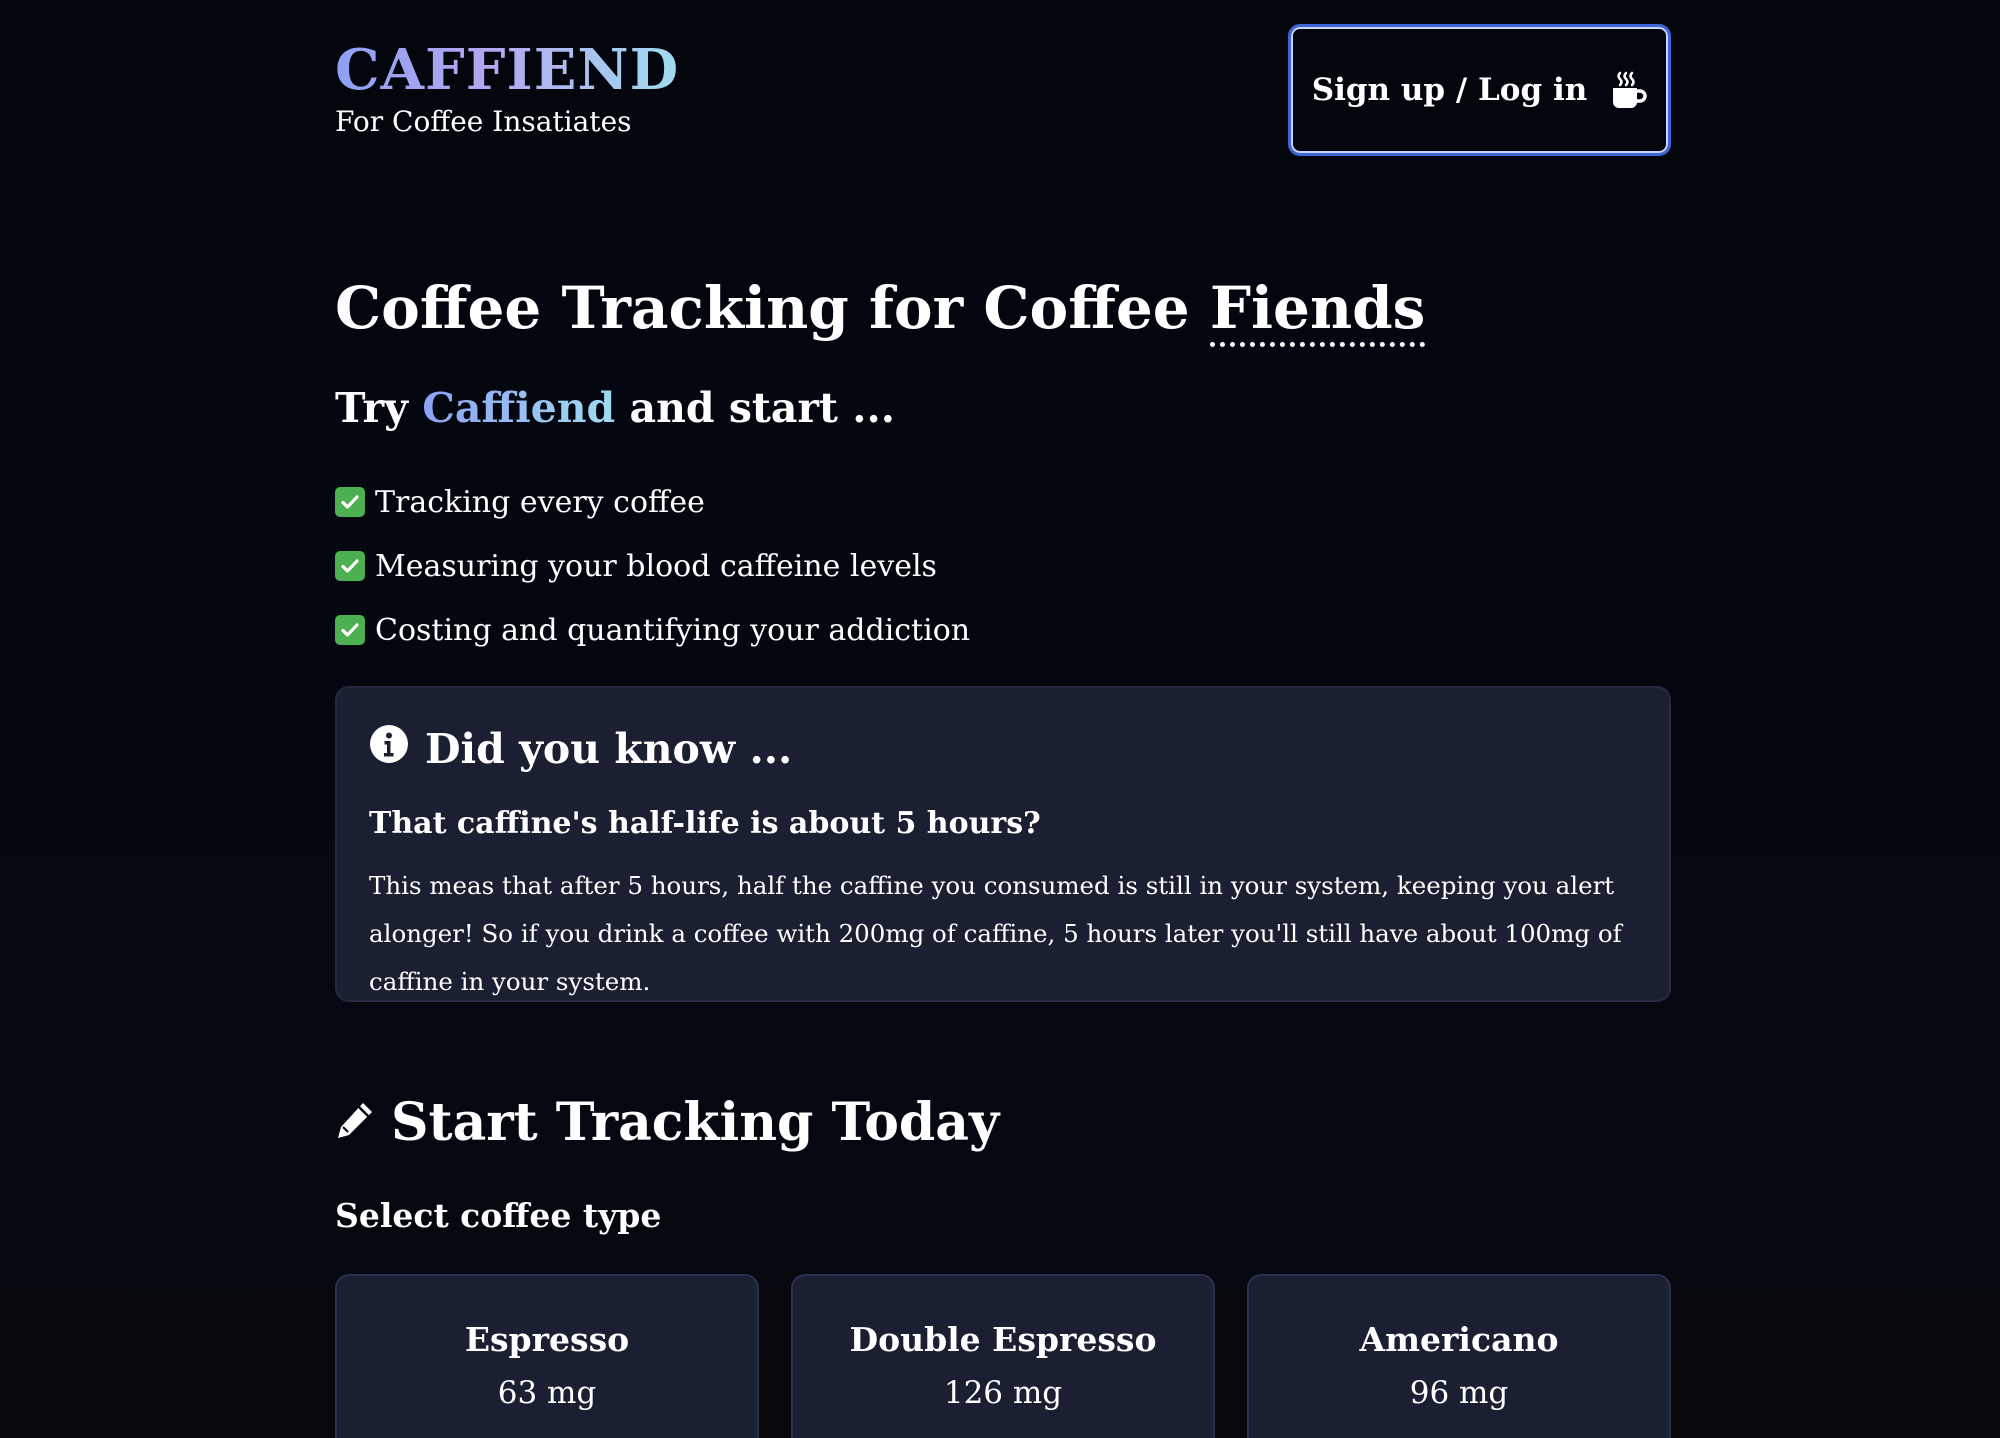  What do you see at coordinates (355, 1122) in the screenshot?
I see `pencil-icon` at bounding box center [355, 1122].